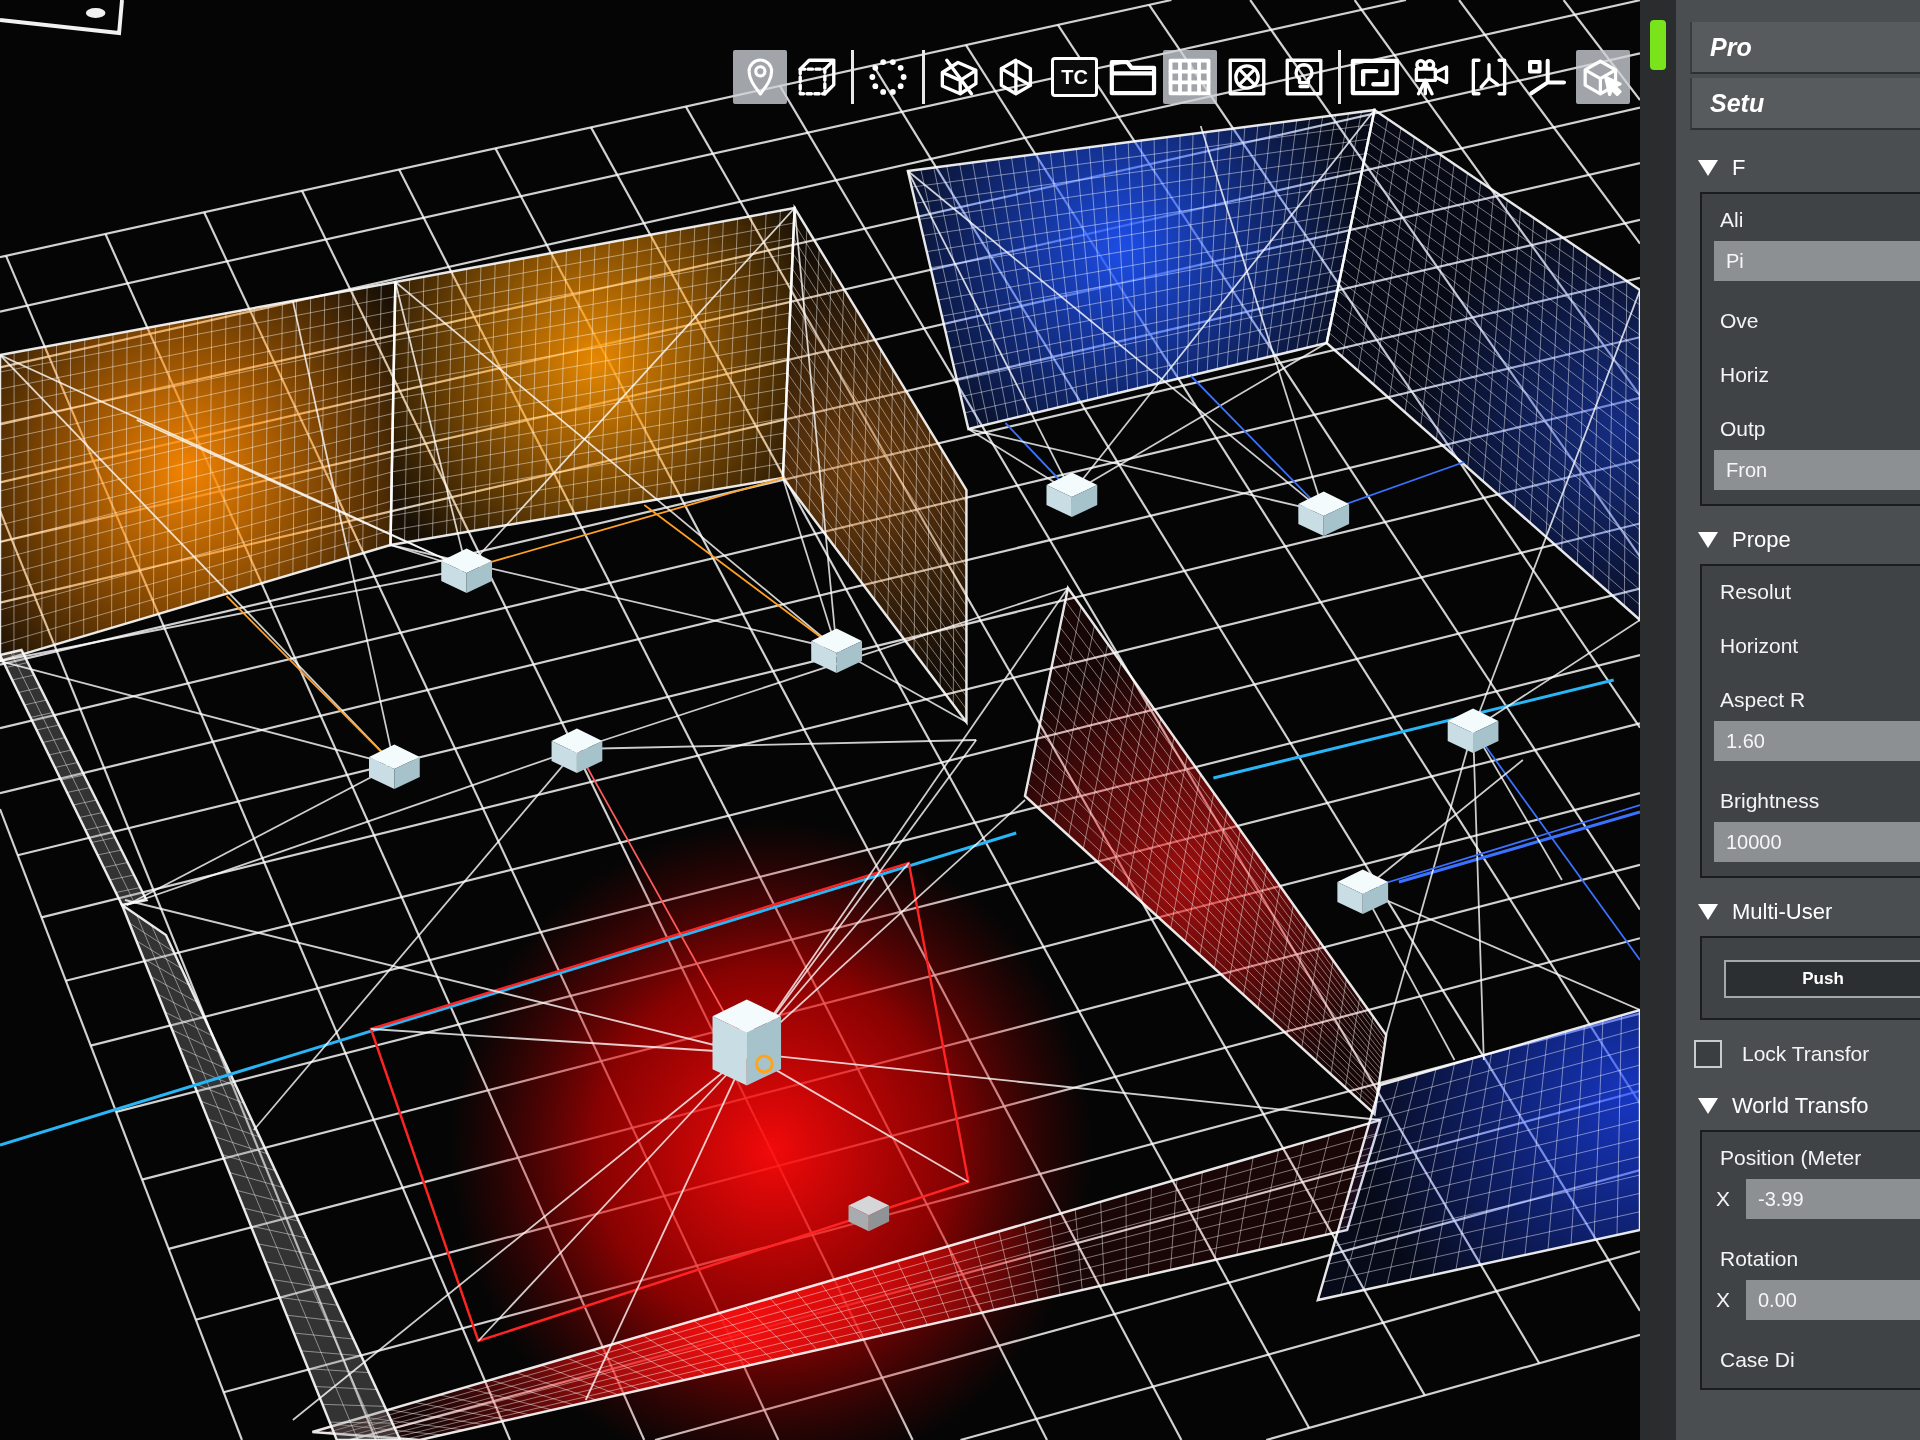 This screenshot has height=1440, width=1920. What do you see at coordinates (1016, 77) in the screenshot?
I see `hexagon-icon` at bounding box center [1016, 77].